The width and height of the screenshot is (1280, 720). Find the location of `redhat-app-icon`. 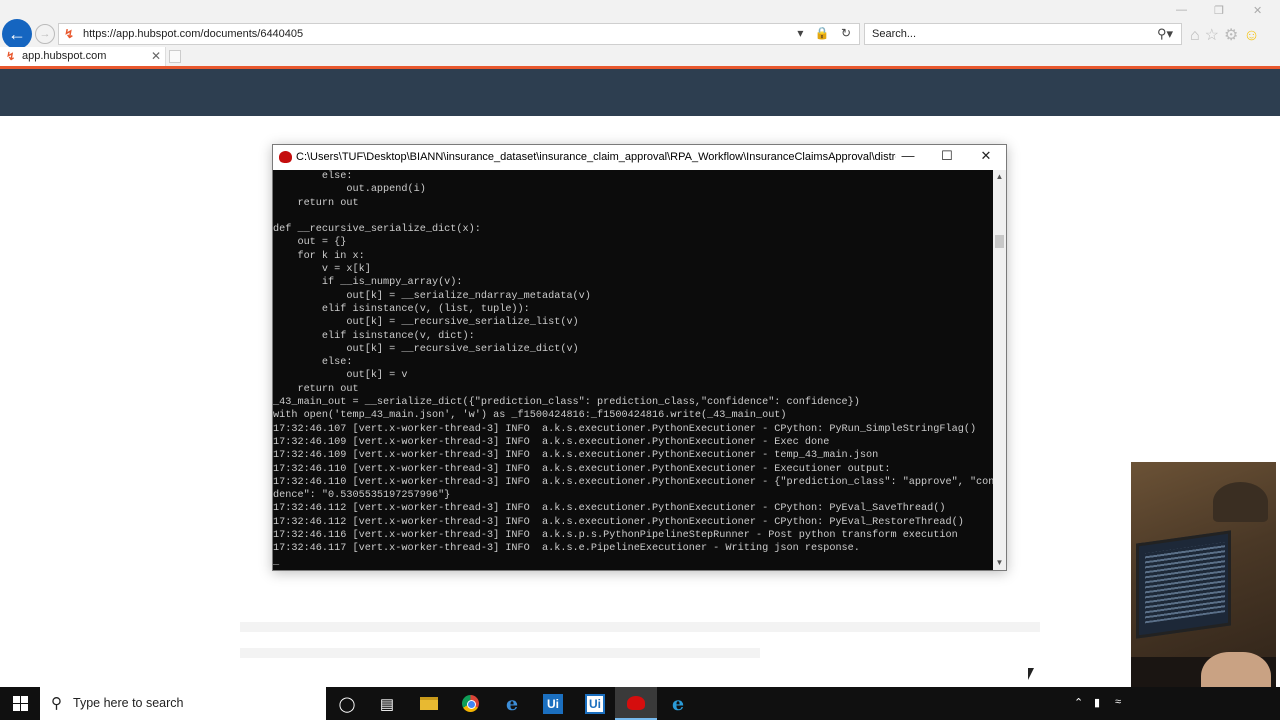

redhat-app-icon is located at coordinates (285, 157).